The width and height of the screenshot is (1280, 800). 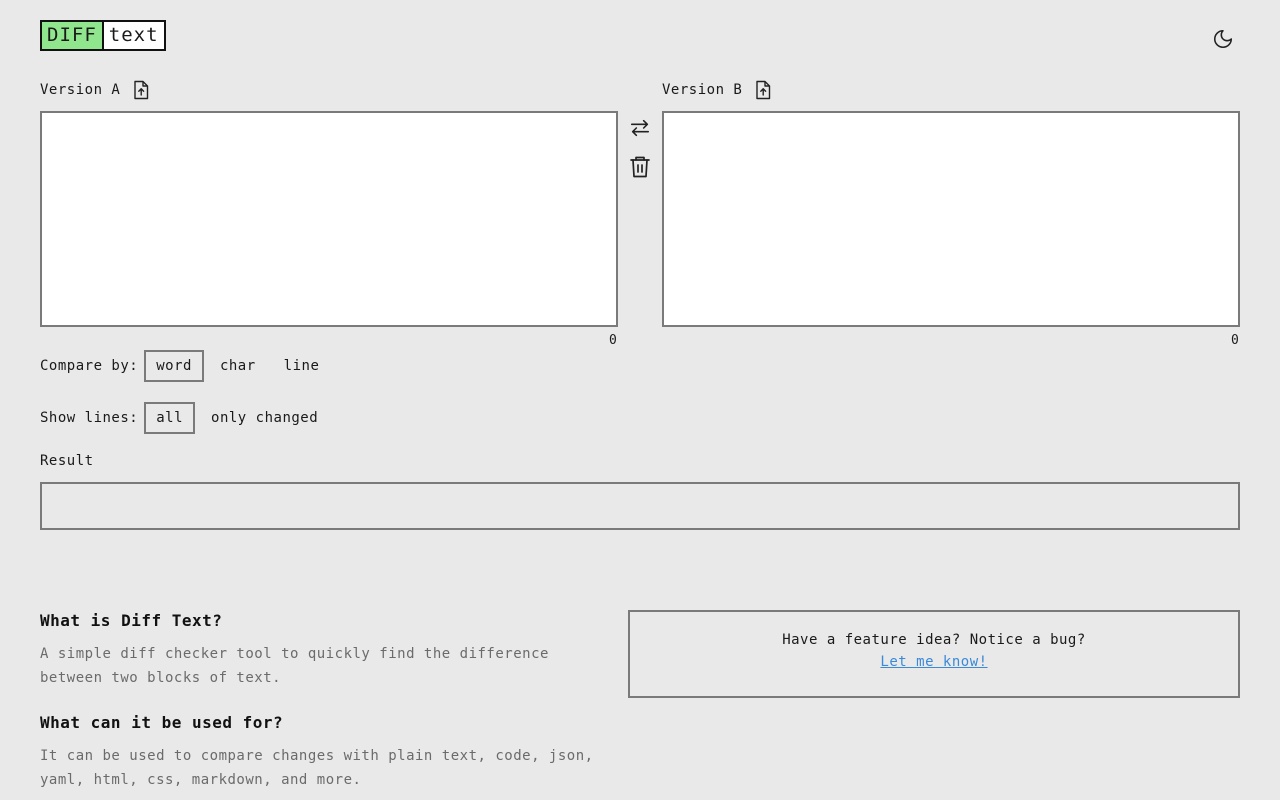 I want to click on compare-option-line: line, so click(x=302, y=366).